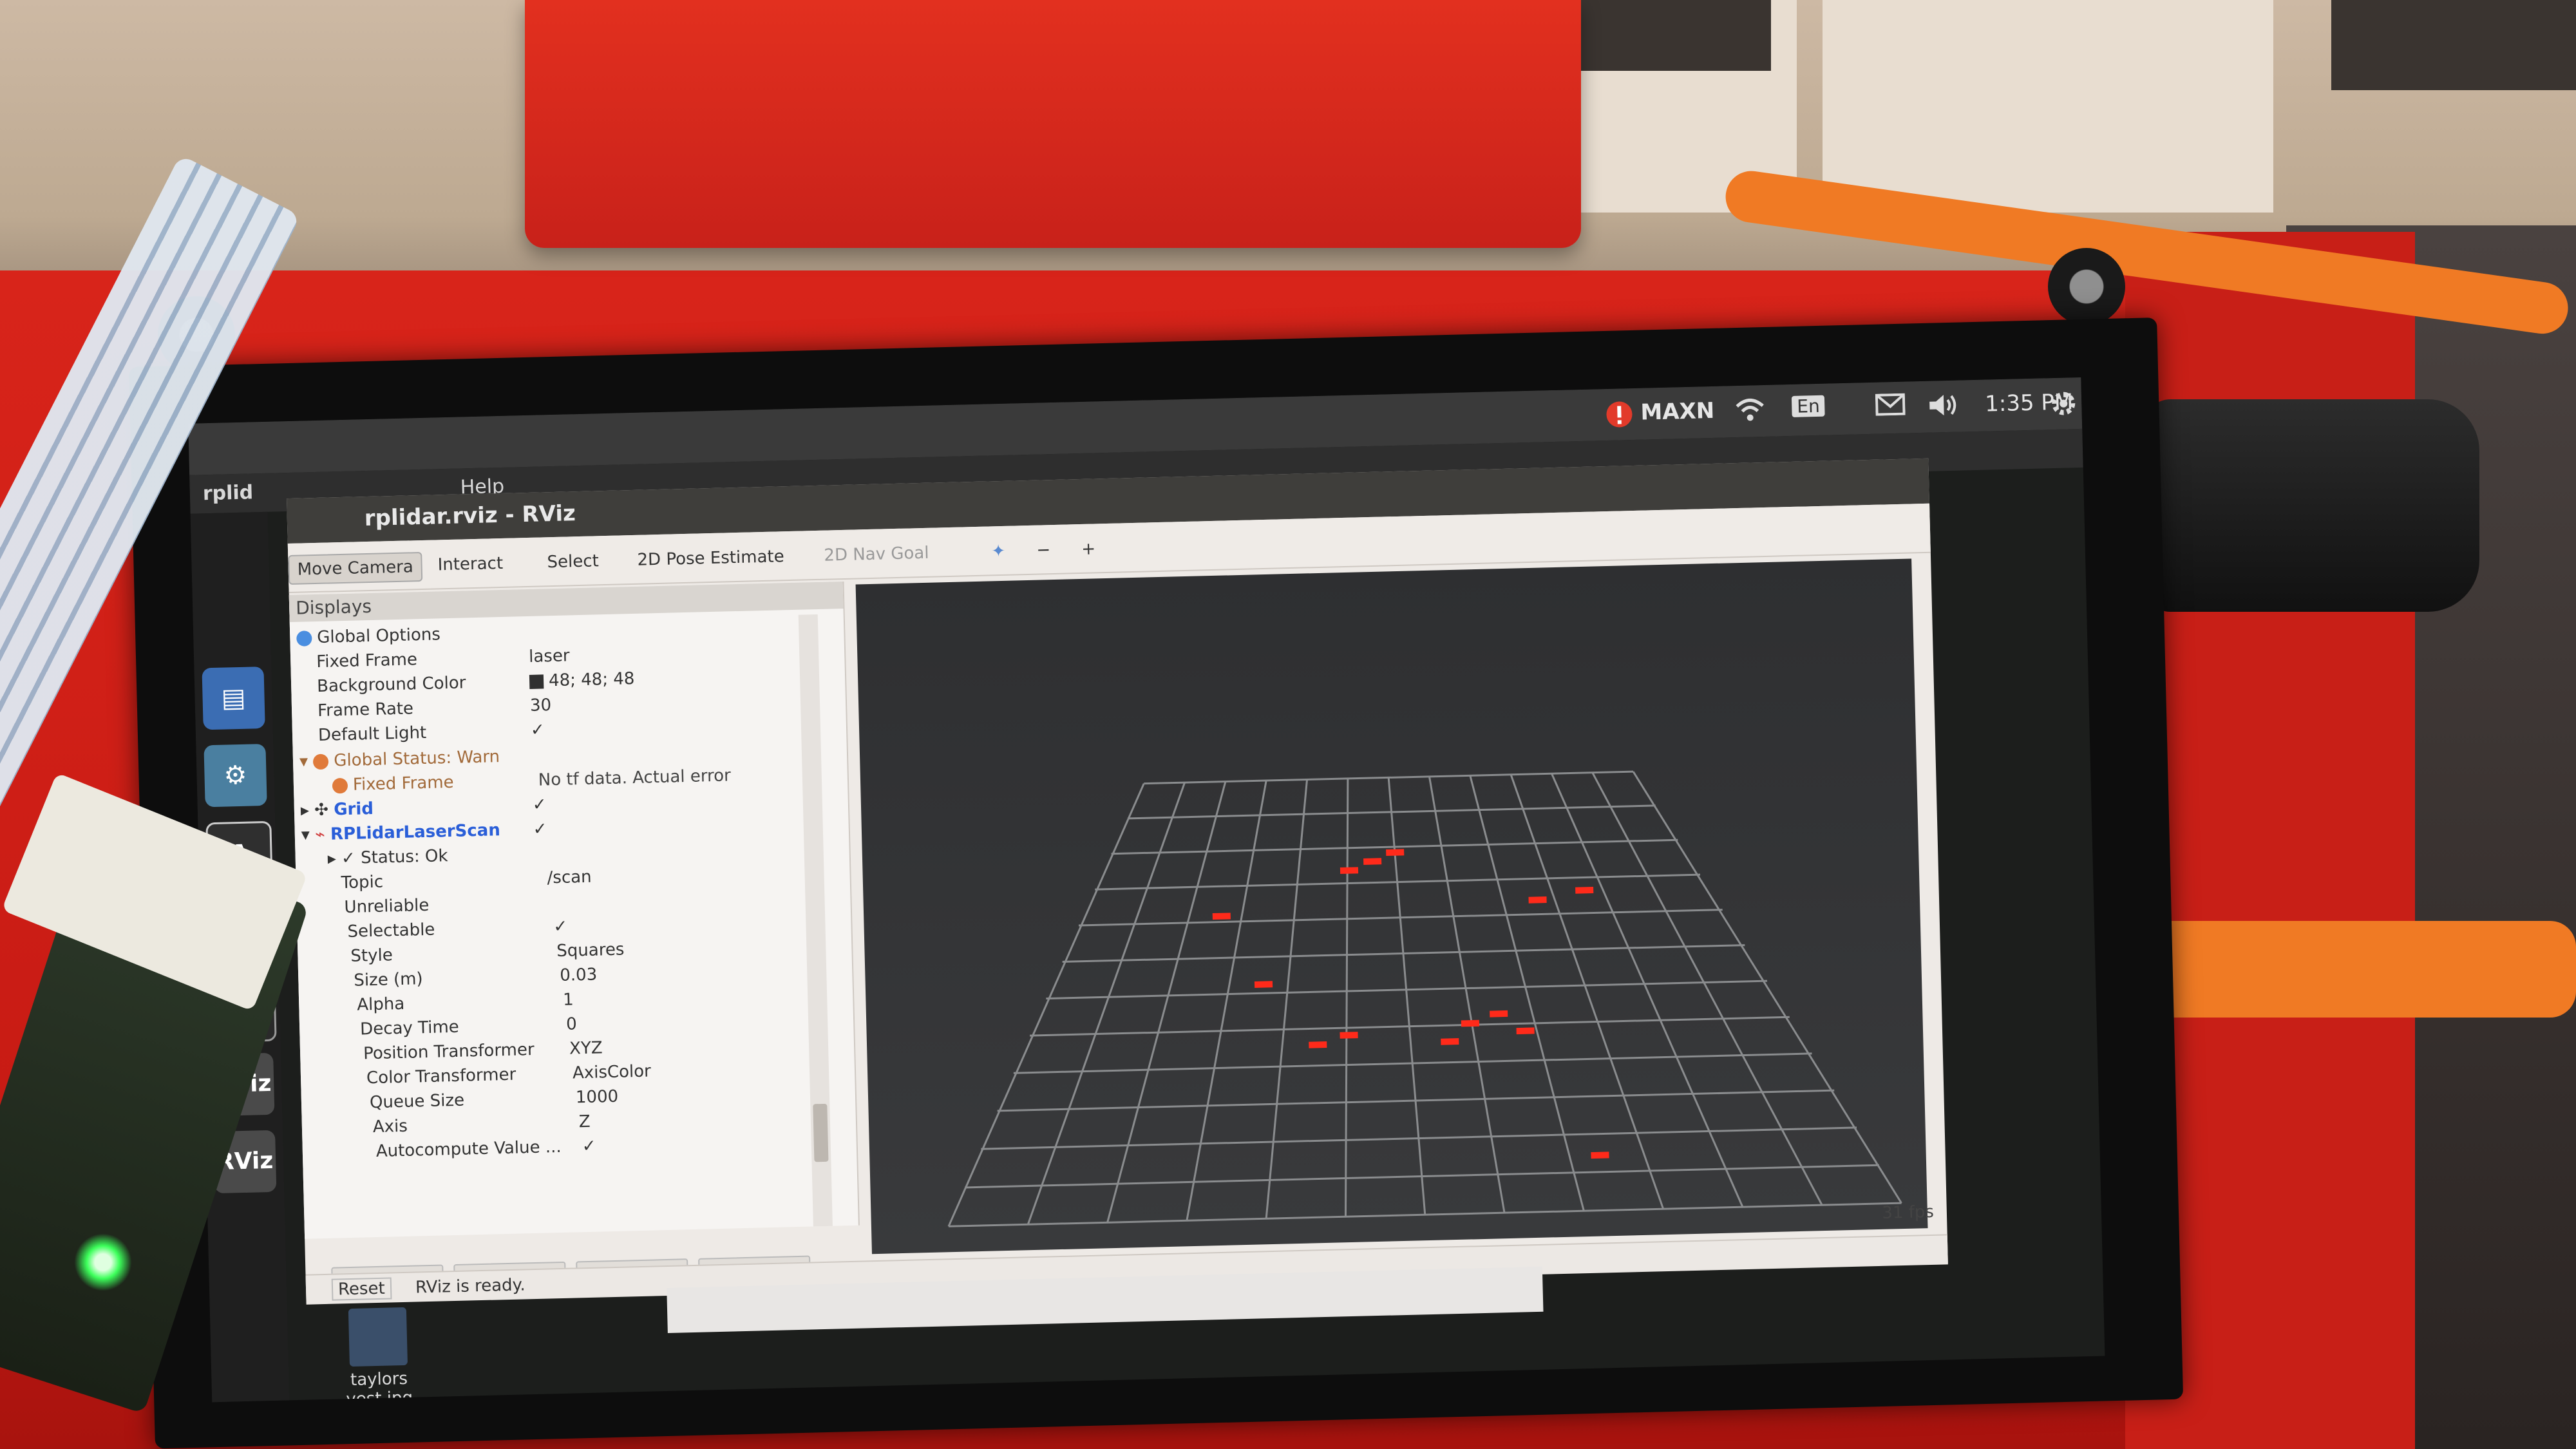  I want to click on mail-icon, so click(1890, 407).